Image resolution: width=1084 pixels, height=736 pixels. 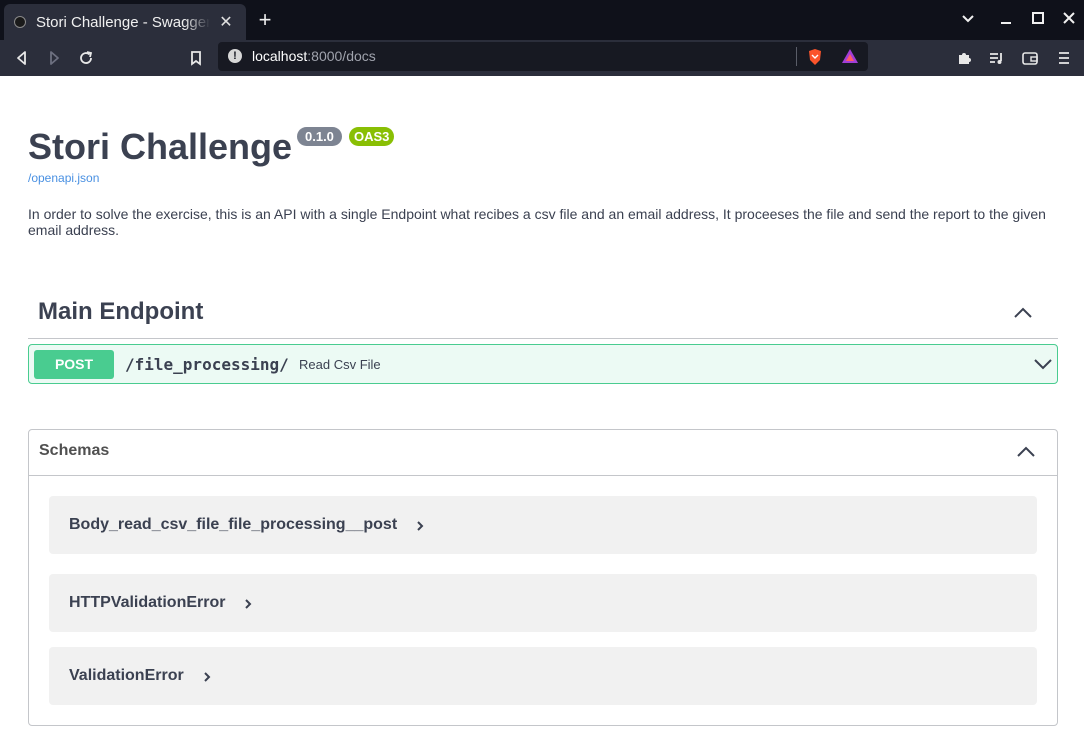 I want to click on site-info-icon: !, so click(x=235, y=56).